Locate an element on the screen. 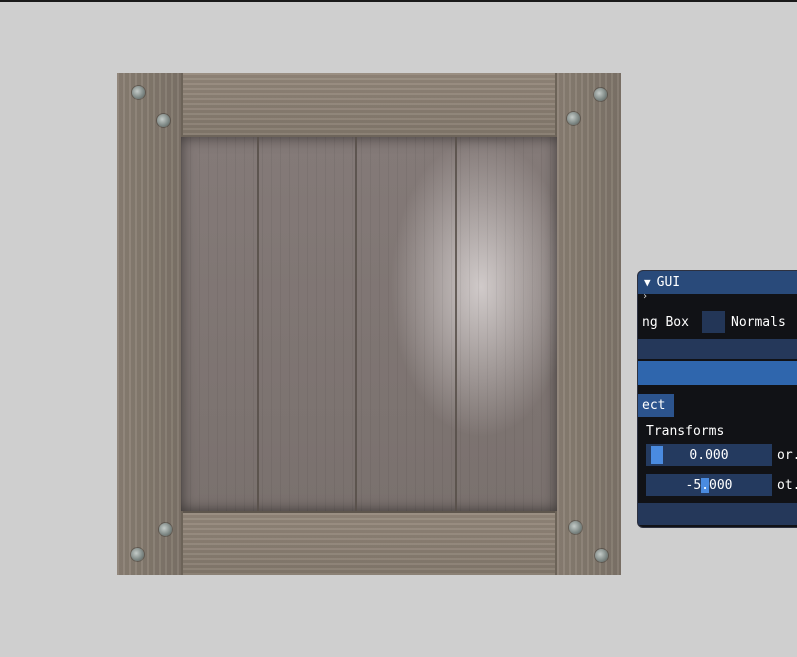 This screenshot has height=657, width=797. collapse-arrow-icon: ▼ is located at coordinates (647, 282).